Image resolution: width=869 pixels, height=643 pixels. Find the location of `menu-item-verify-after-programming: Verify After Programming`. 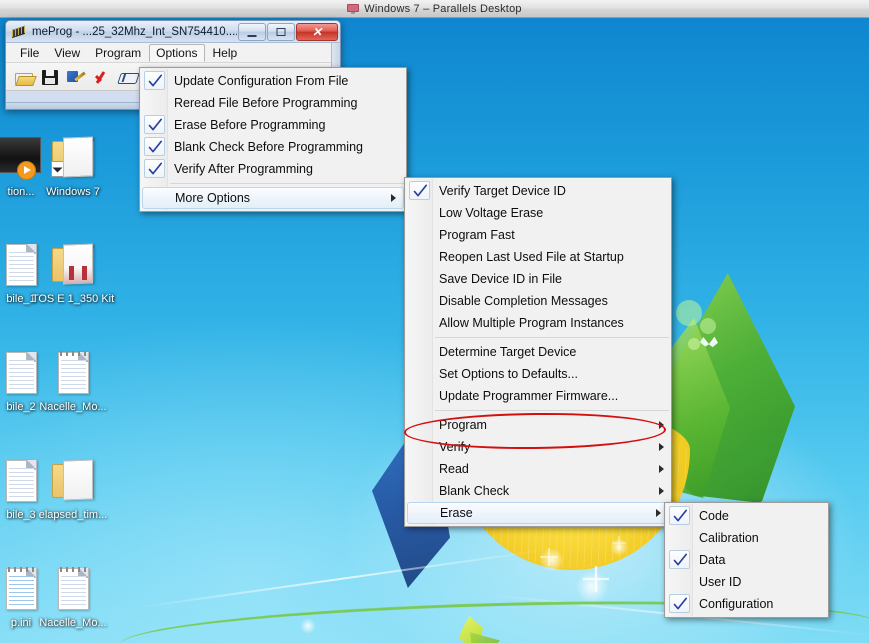

menu-item-verify-after-programming: Verify After Programming is located at coordinates (273, 169).